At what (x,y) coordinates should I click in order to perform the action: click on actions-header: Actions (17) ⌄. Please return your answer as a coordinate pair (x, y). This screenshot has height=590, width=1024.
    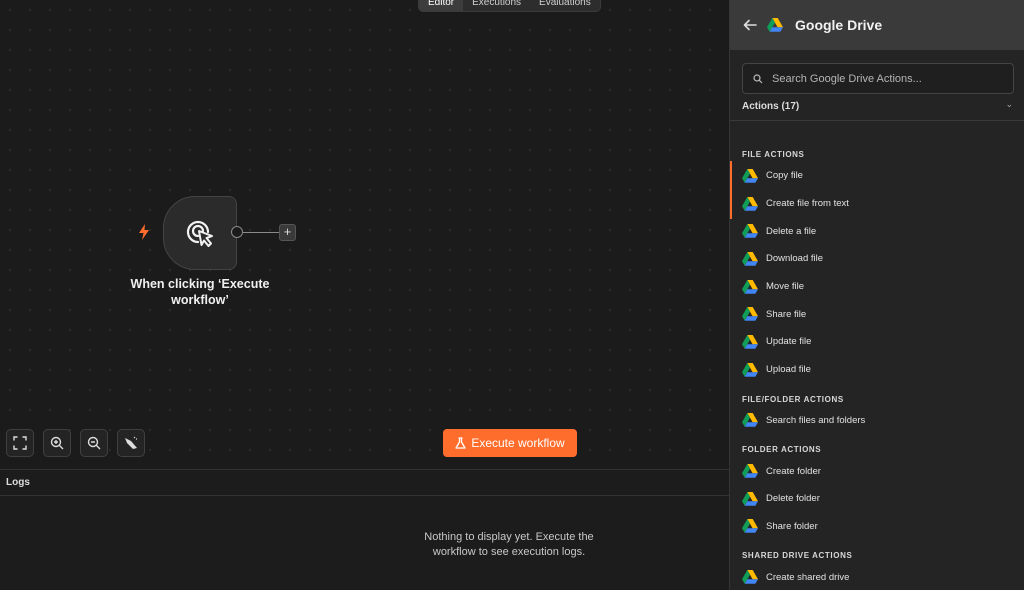
    Looking at the image, I should click on (877, 109).